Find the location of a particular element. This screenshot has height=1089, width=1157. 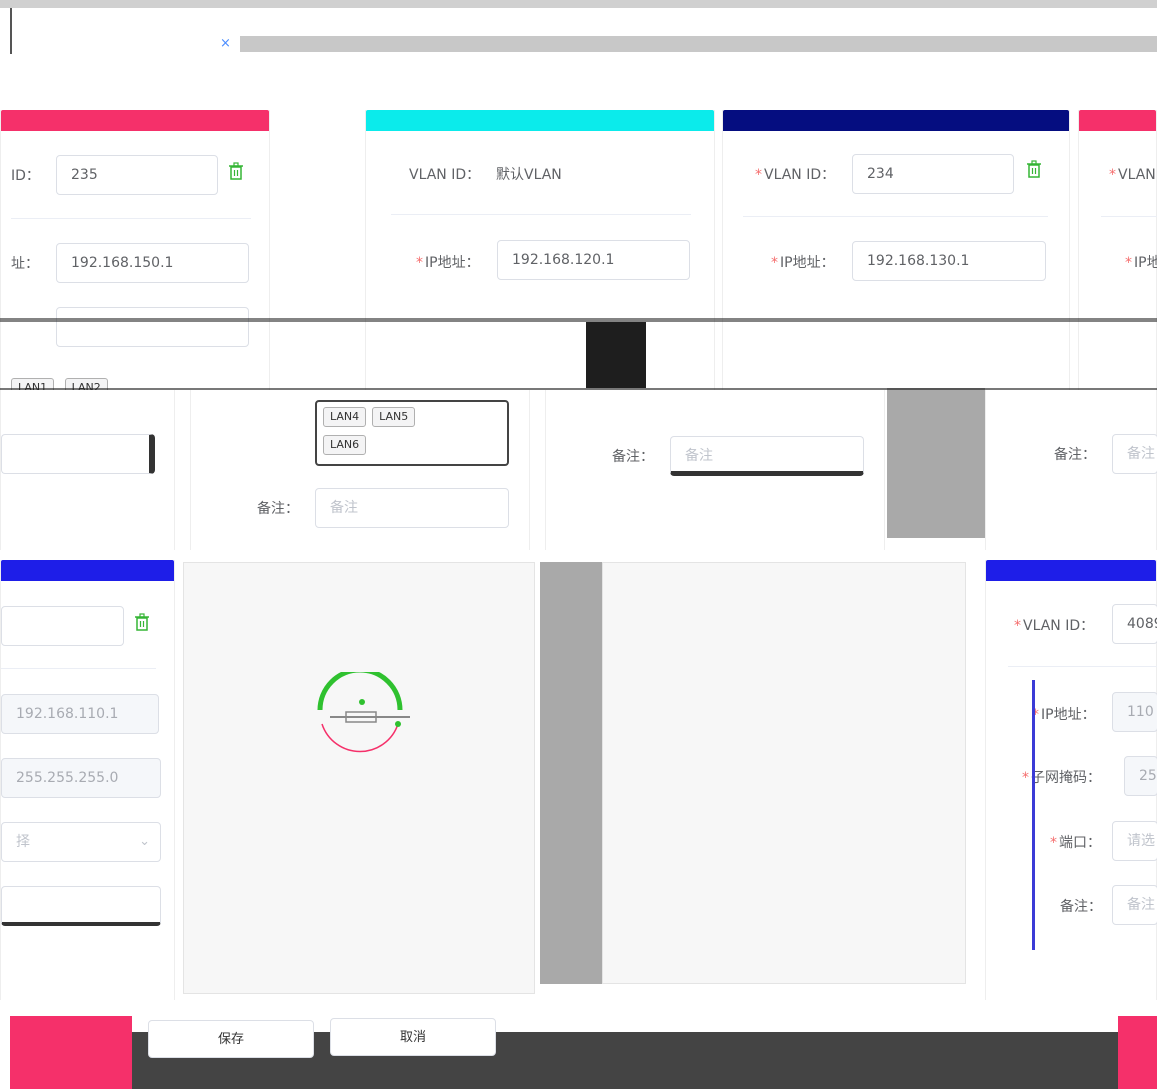

loading-mask-panel is located at coordinates (784, 773).